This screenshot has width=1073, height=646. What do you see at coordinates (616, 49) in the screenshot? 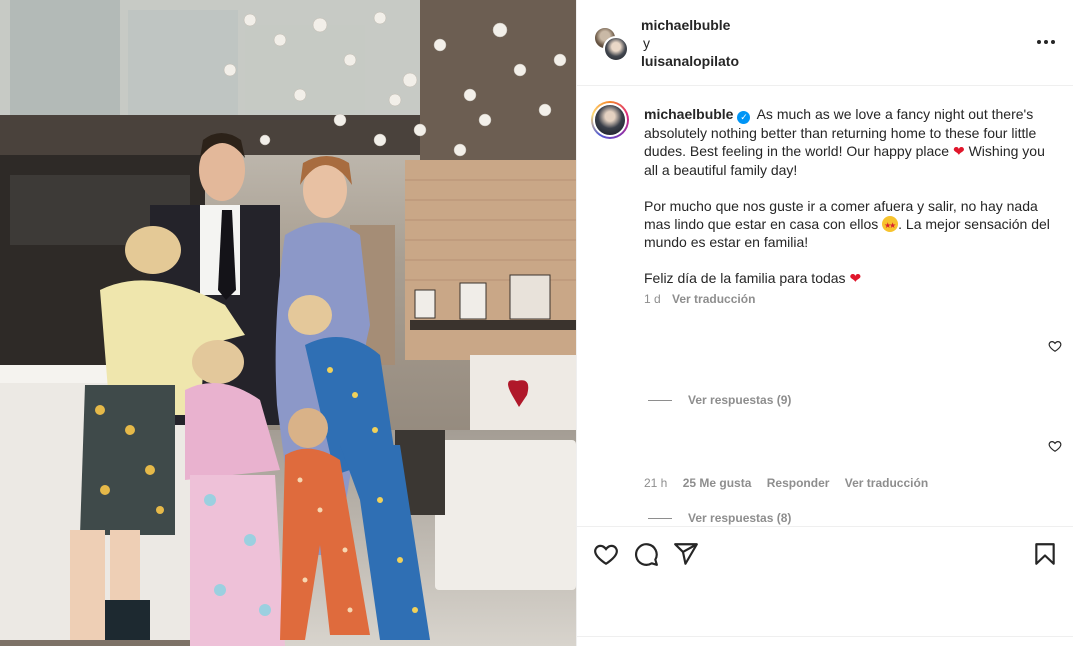
I see `avatar` at bounding box center [616, 49].